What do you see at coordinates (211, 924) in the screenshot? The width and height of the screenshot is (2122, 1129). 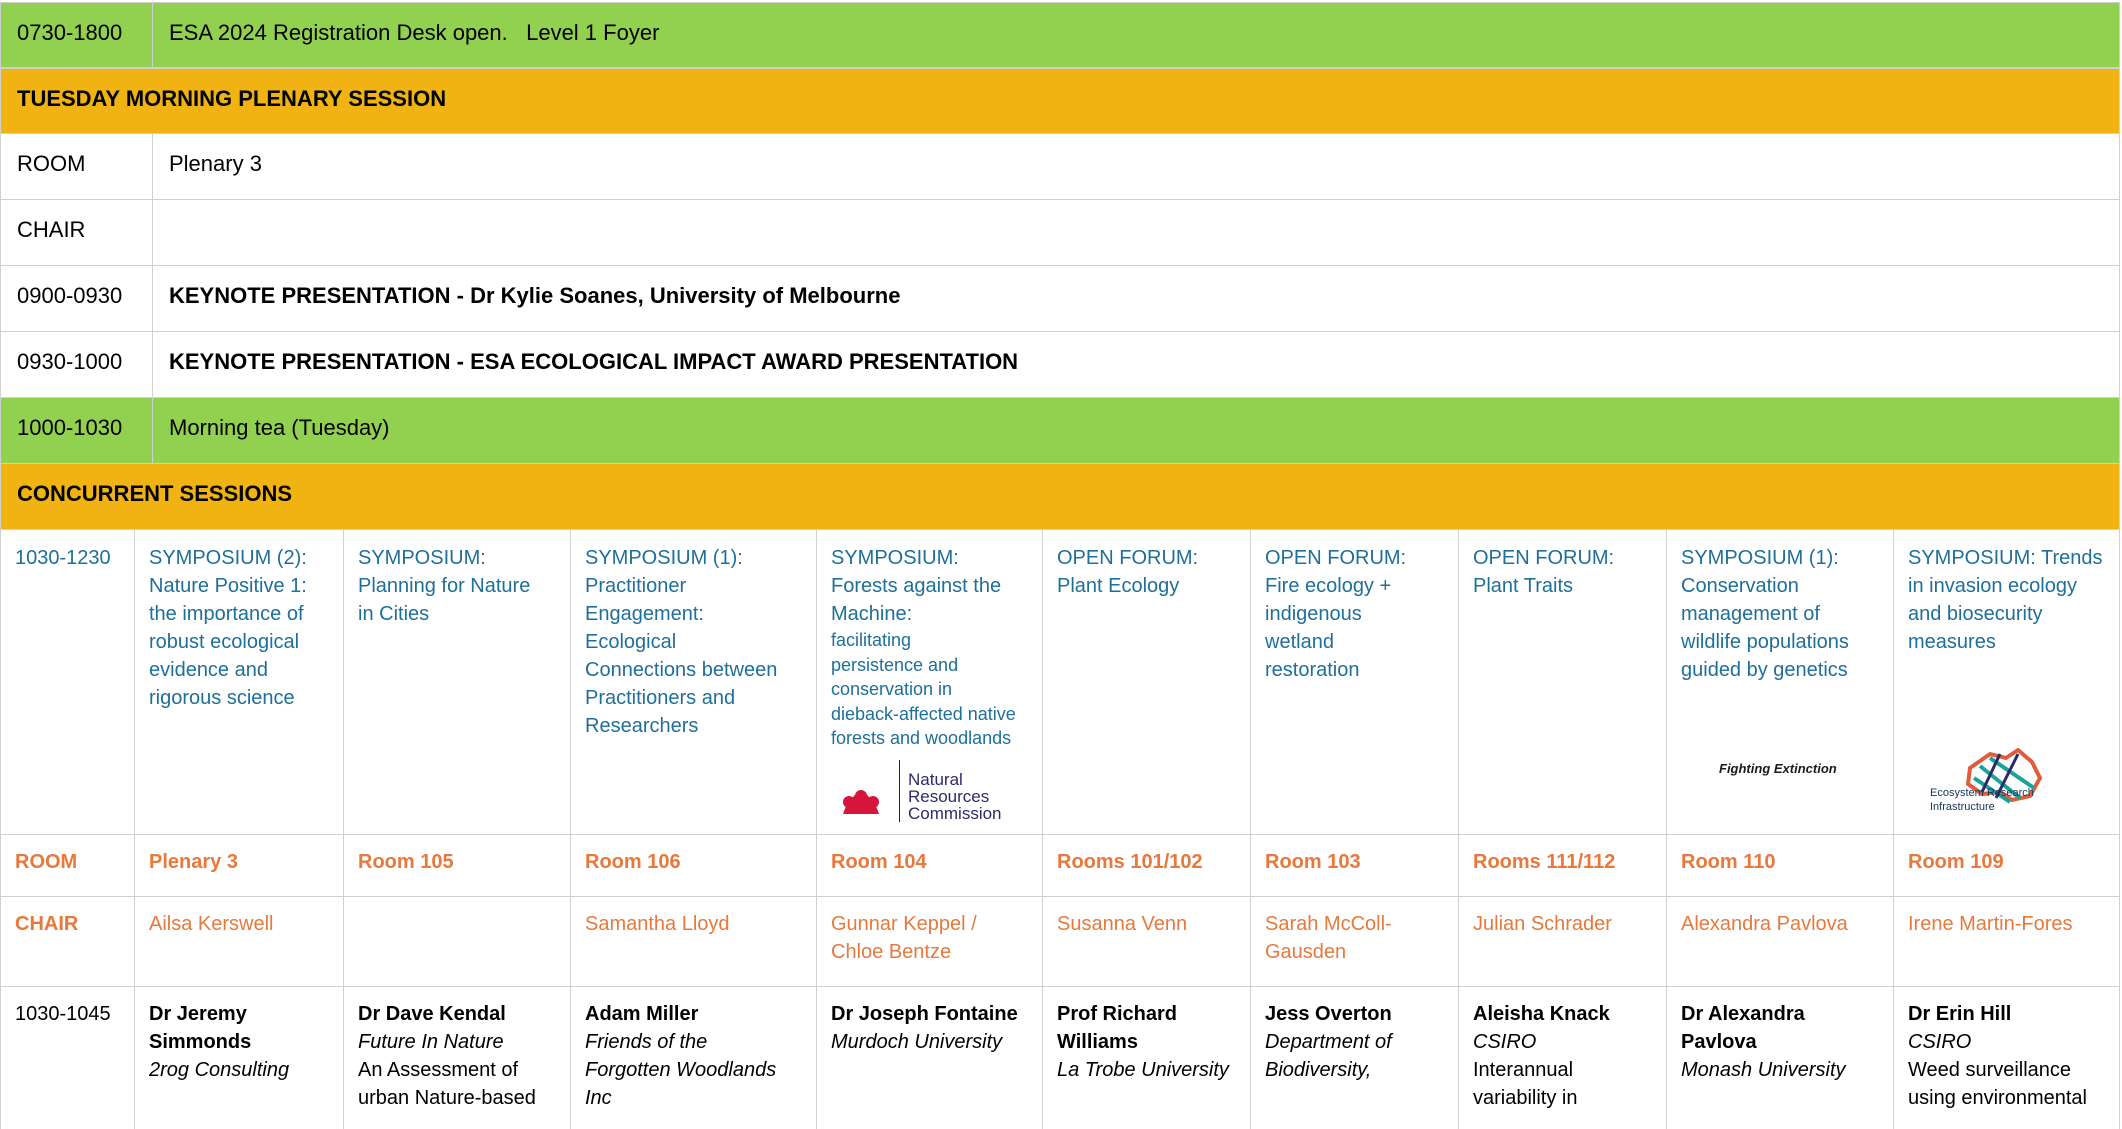 I see `session-chair-line: Ailsa Kerswell` at bounding box center [211, 924].